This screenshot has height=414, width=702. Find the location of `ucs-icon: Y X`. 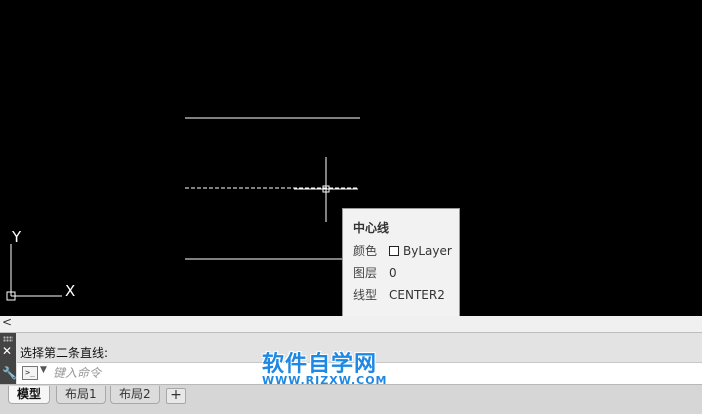

ucs-icon: Y X is located at coordinates (40, 264).